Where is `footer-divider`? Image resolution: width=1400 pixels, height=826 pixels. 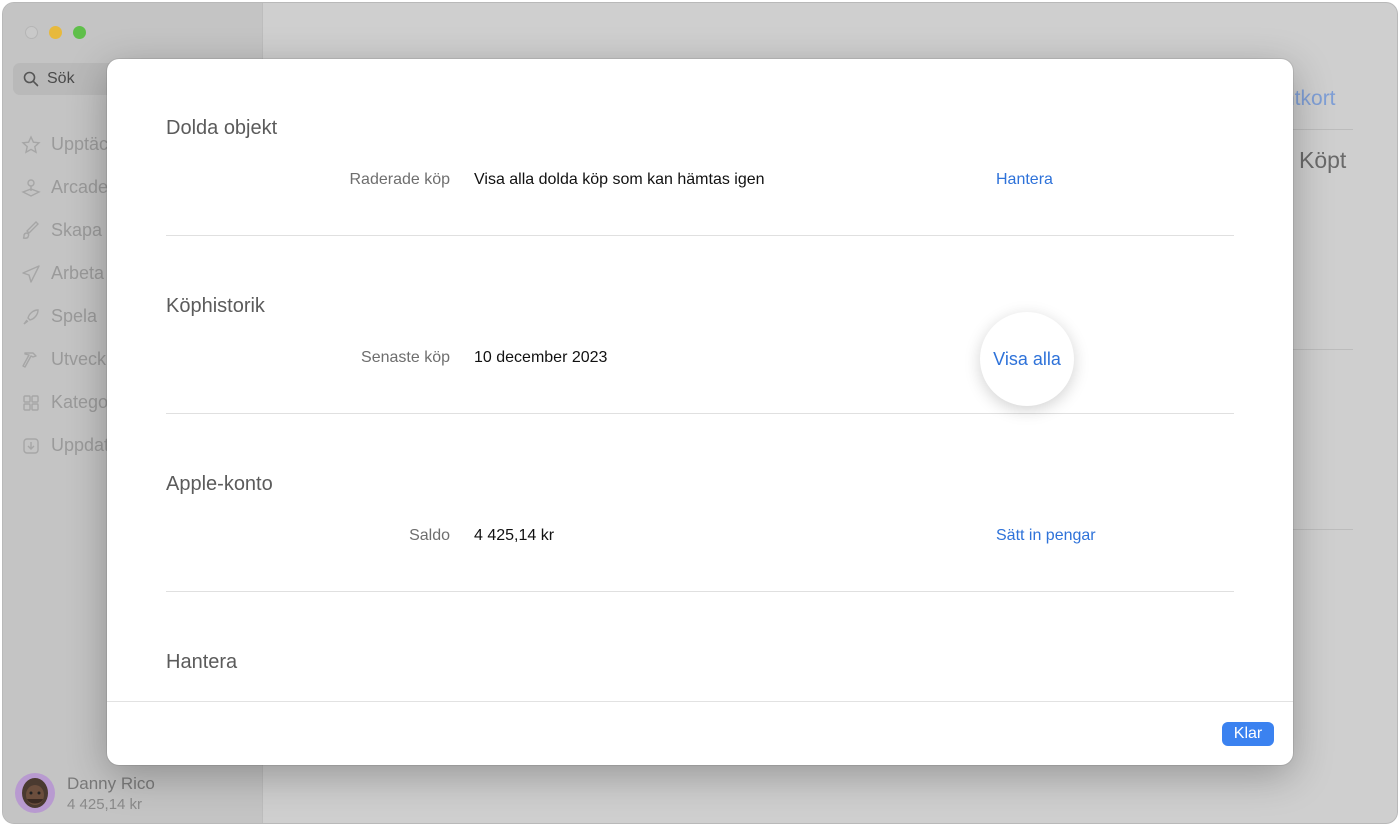 footer-divider is located at coordinates (700, 701).